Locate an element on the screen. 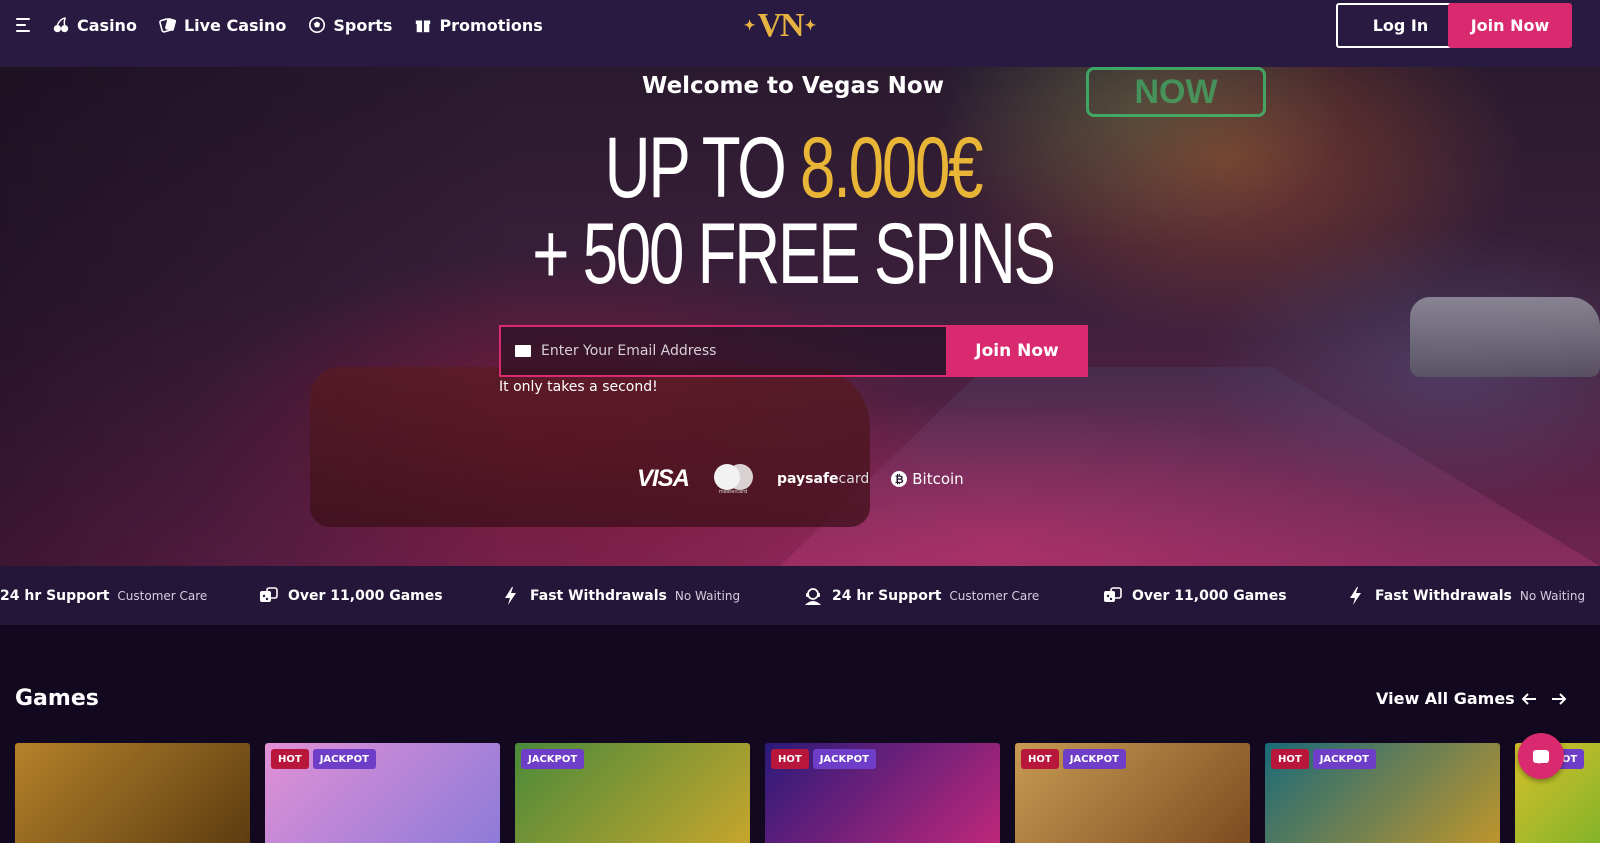  nav-item-sports: Sports is located at coordinates (350, 25).